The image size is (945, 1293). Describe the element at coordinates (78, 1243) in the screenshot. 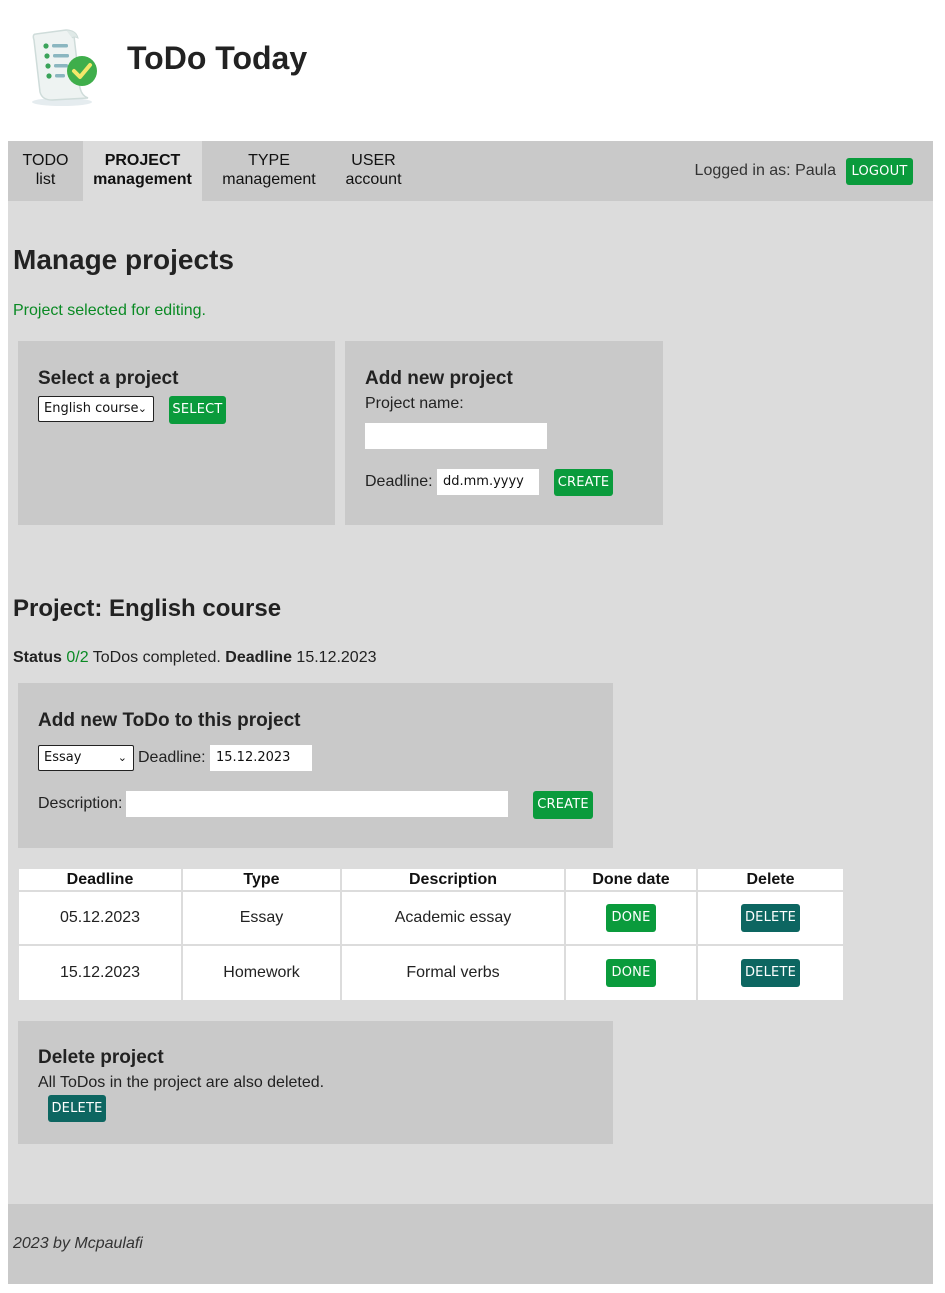

I see `footer-text: 2023 by Mcpaulafi` at that location.